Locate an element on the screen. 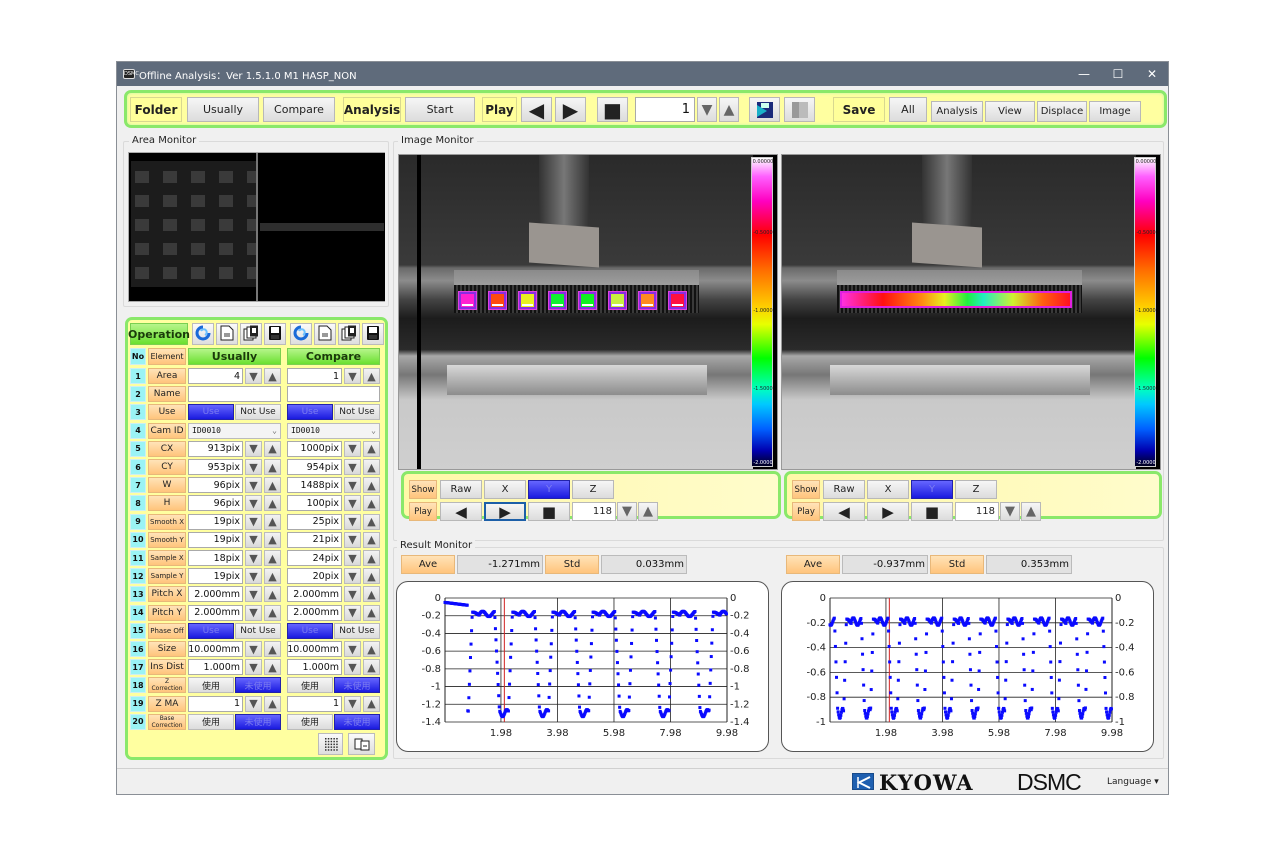 This screenshot has width=1284, height=856. play-prev-button: ◀ is located at coordinates (844, 511).